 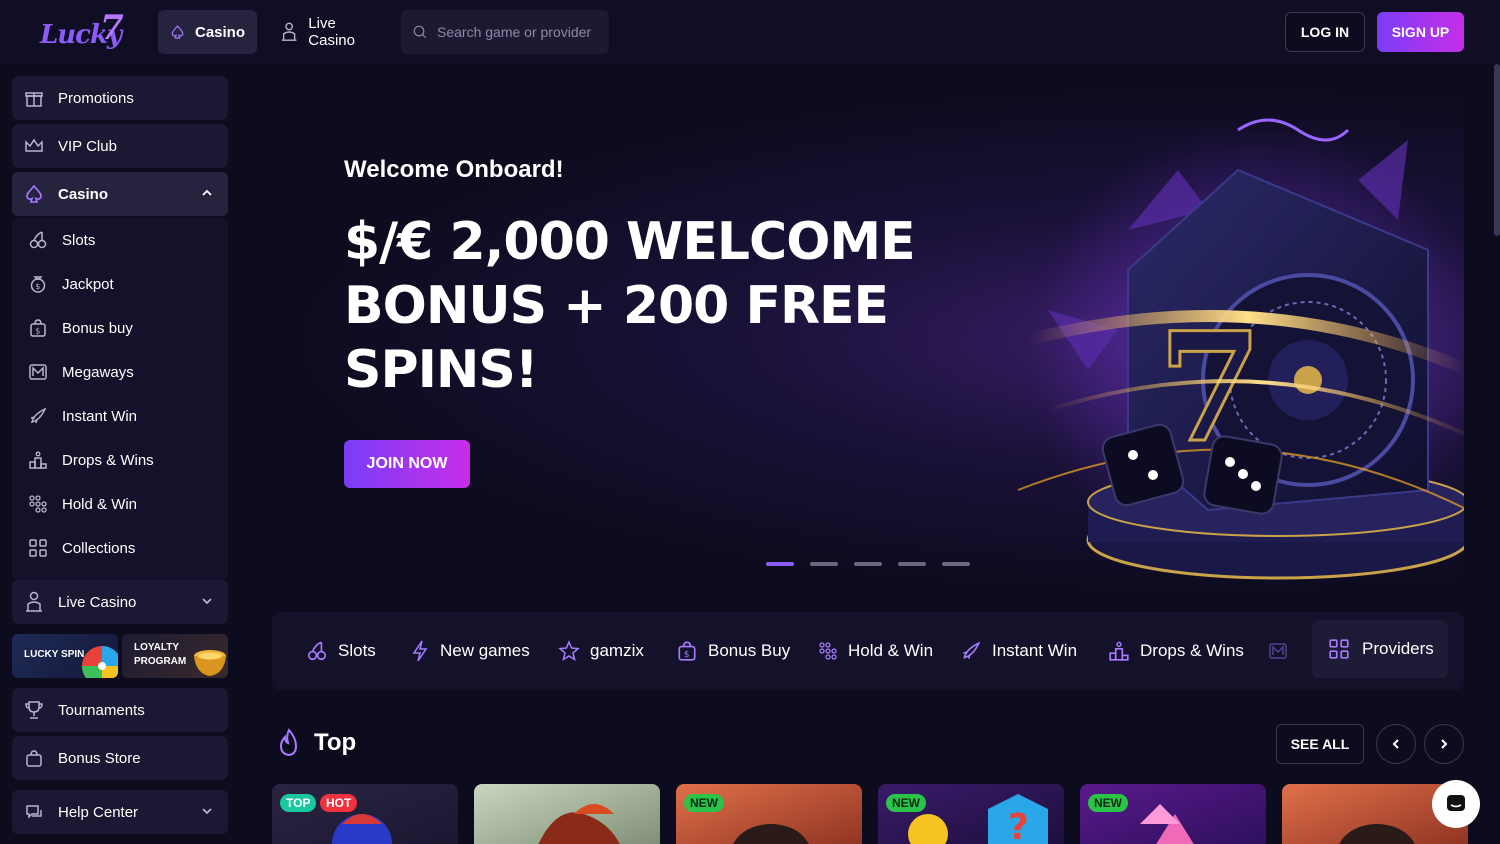 I want to click on join-now-button: JOIN NOW, so click(x=407, y=464).